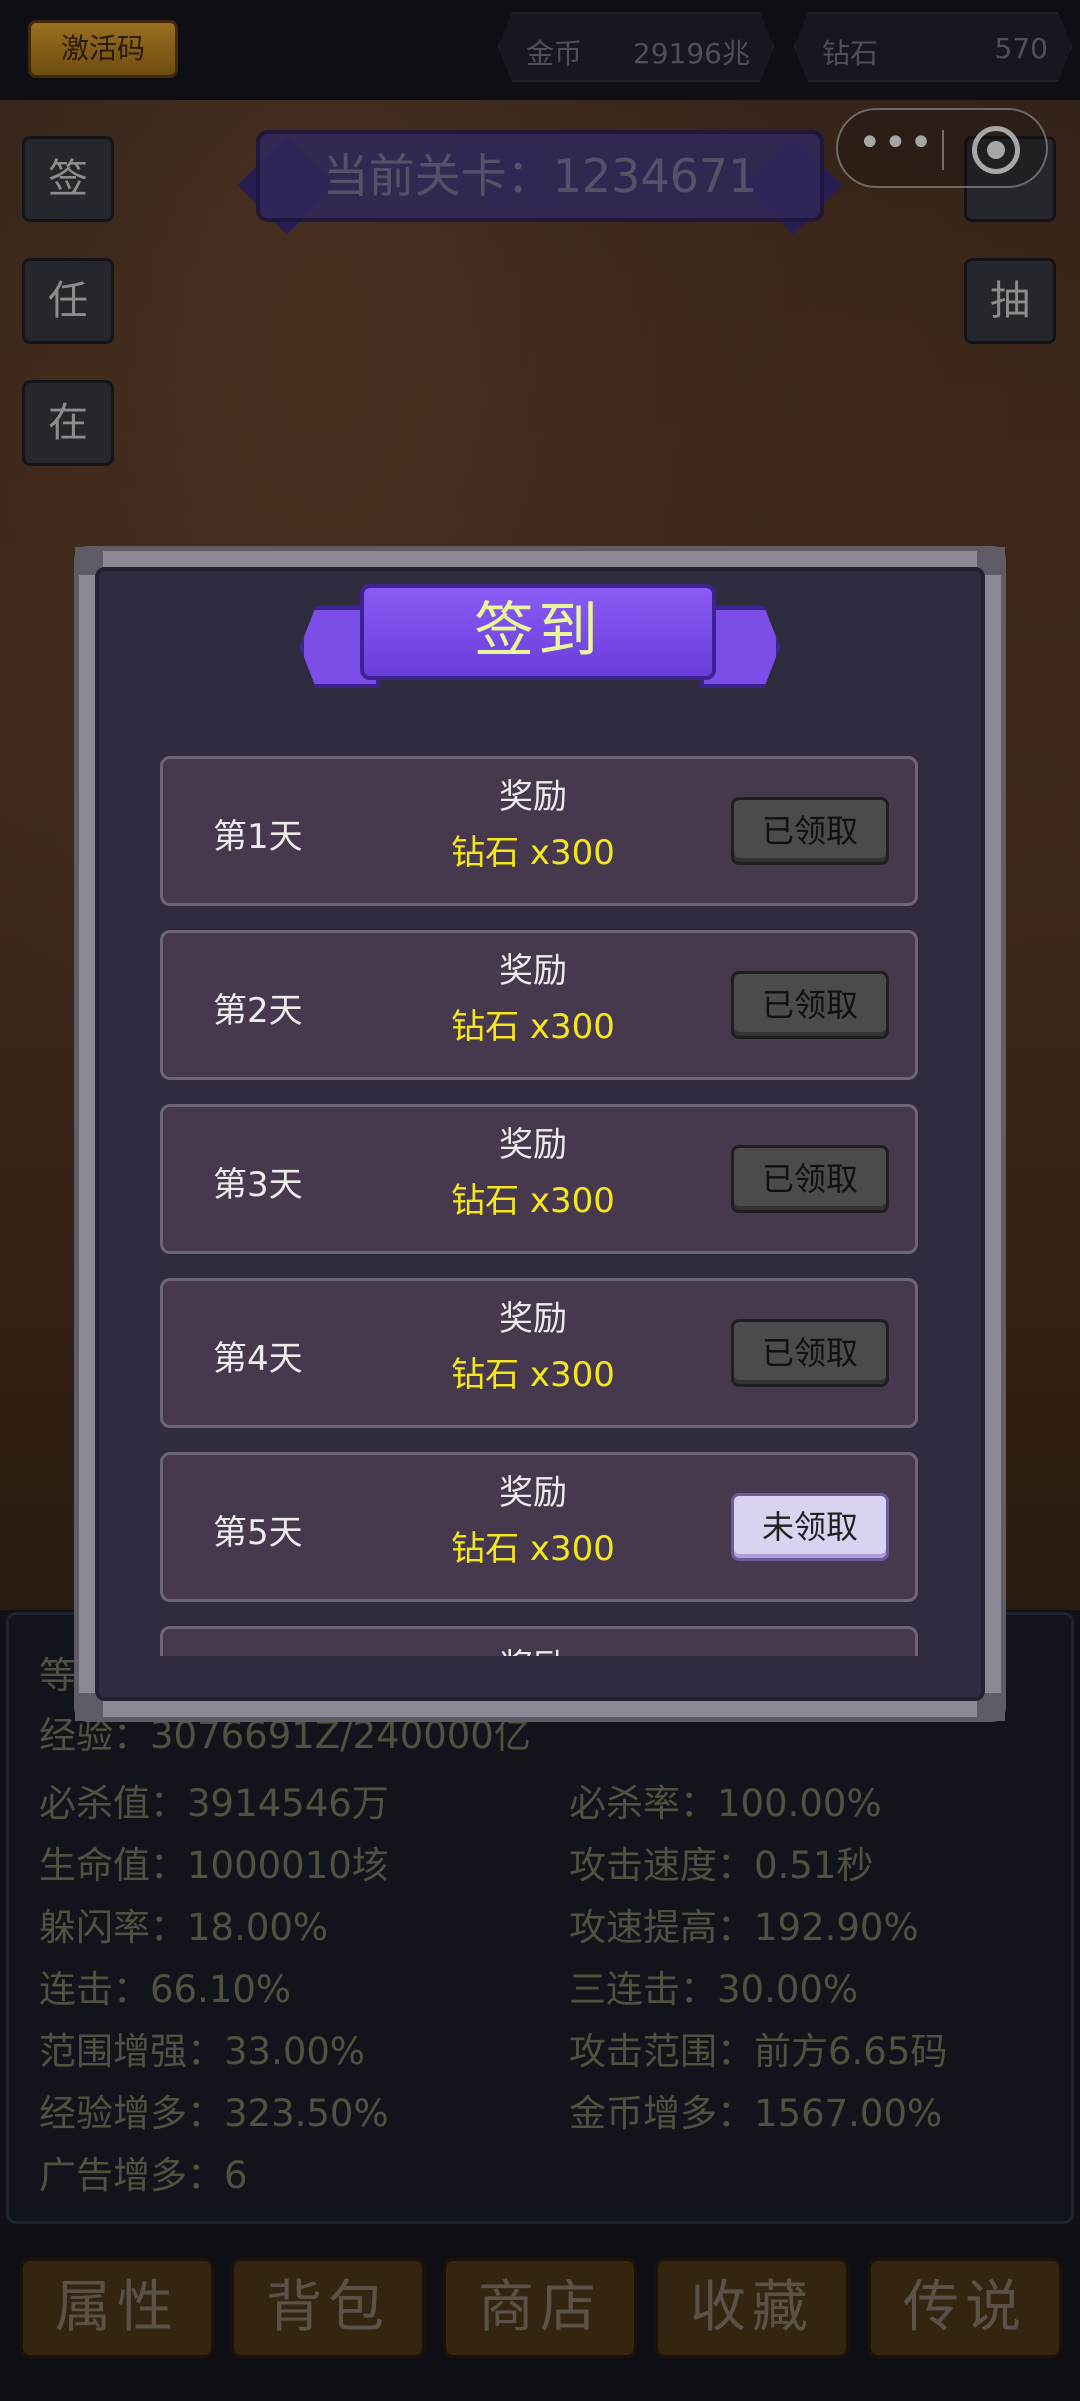 The height and width of the screenshot is (2401, 1080). What do you see at coordinates (539, 1005) in the screenshot?
I see `sign-in-row: 第2天 奖励 钻石 x300 已领取` at bounding box center [539, 1005].